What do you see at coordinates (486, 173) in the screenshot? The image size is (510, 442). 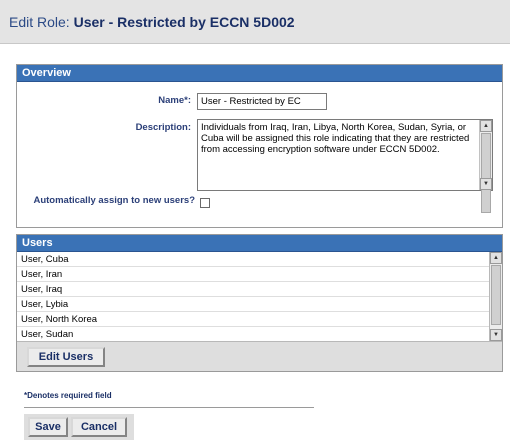 I see `description-scrollbar-thumb` at bounding box center [486, 173].